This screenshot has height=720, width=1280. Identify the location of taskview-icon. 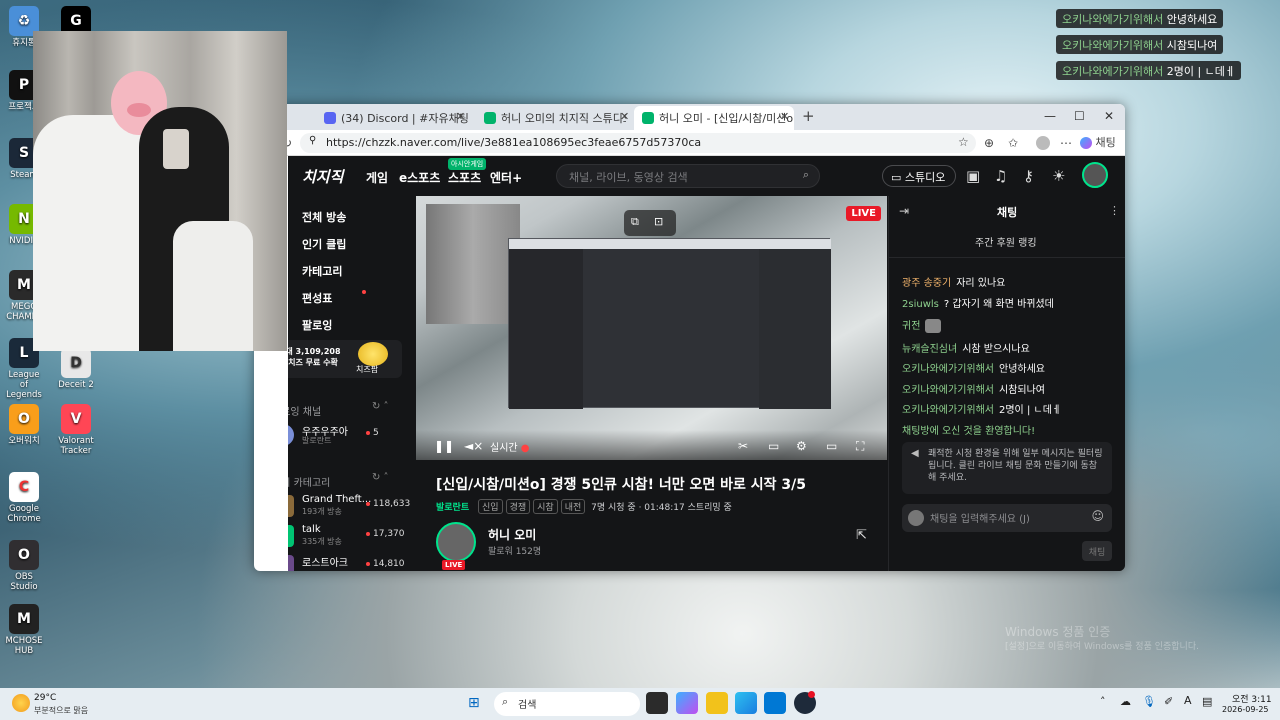
(657, 703).